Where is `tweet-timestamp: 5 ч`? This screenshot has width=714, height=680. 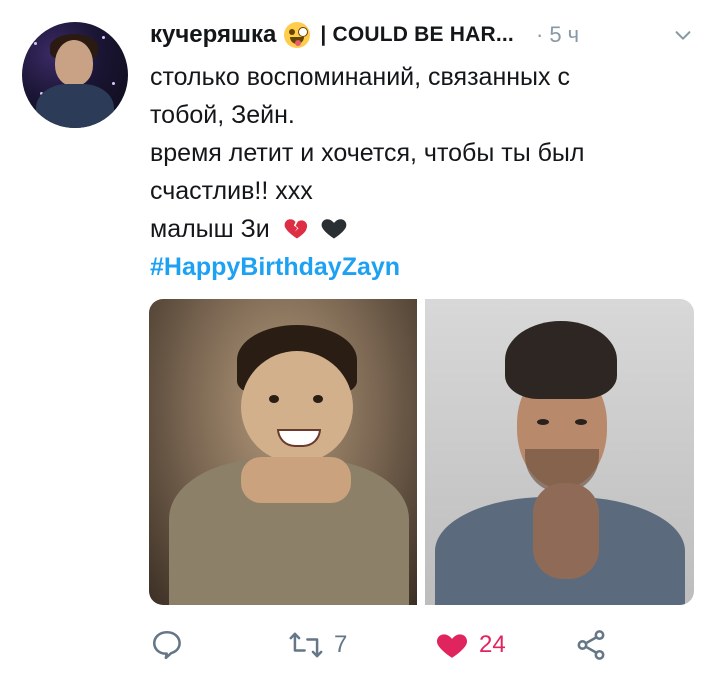 tweet-timestamp: 5 ч is located at coordinates (564, 35).